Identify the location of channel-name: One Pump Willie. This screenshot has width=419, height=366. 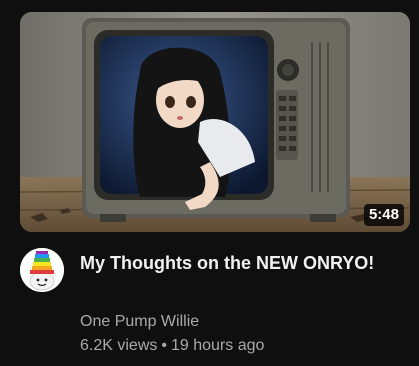
(139, 322).